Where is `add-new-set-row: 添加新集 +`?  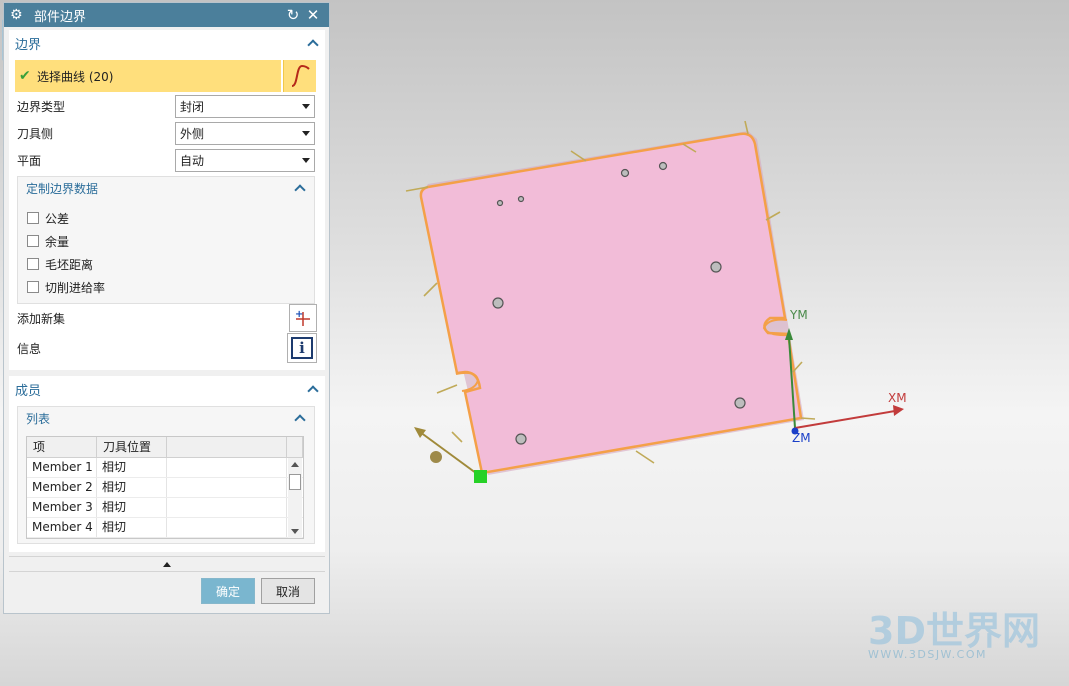 add-new-set-row: 添加新集 + is located at coordinates (167, 318).